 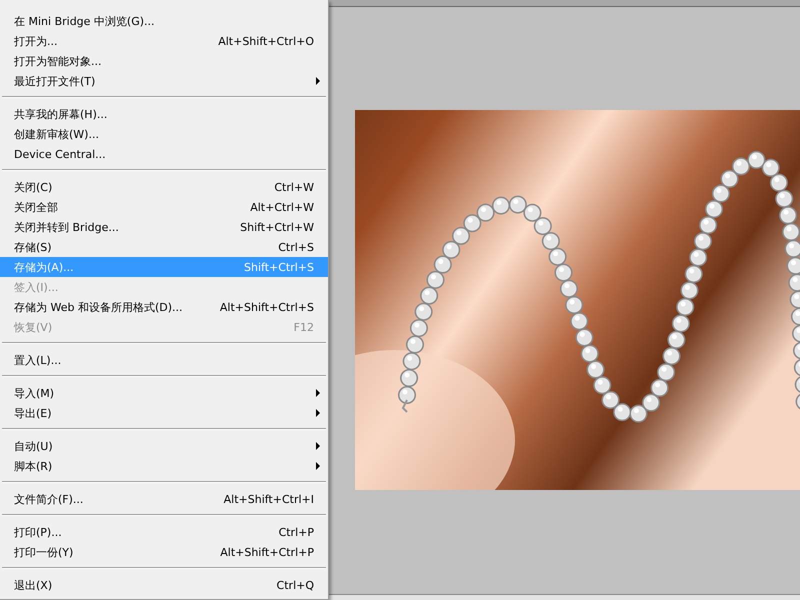 I want to click on menu-item: 文件简介(F)... Alt+Shift+Ctrl+I, so click(x=164, y=499).